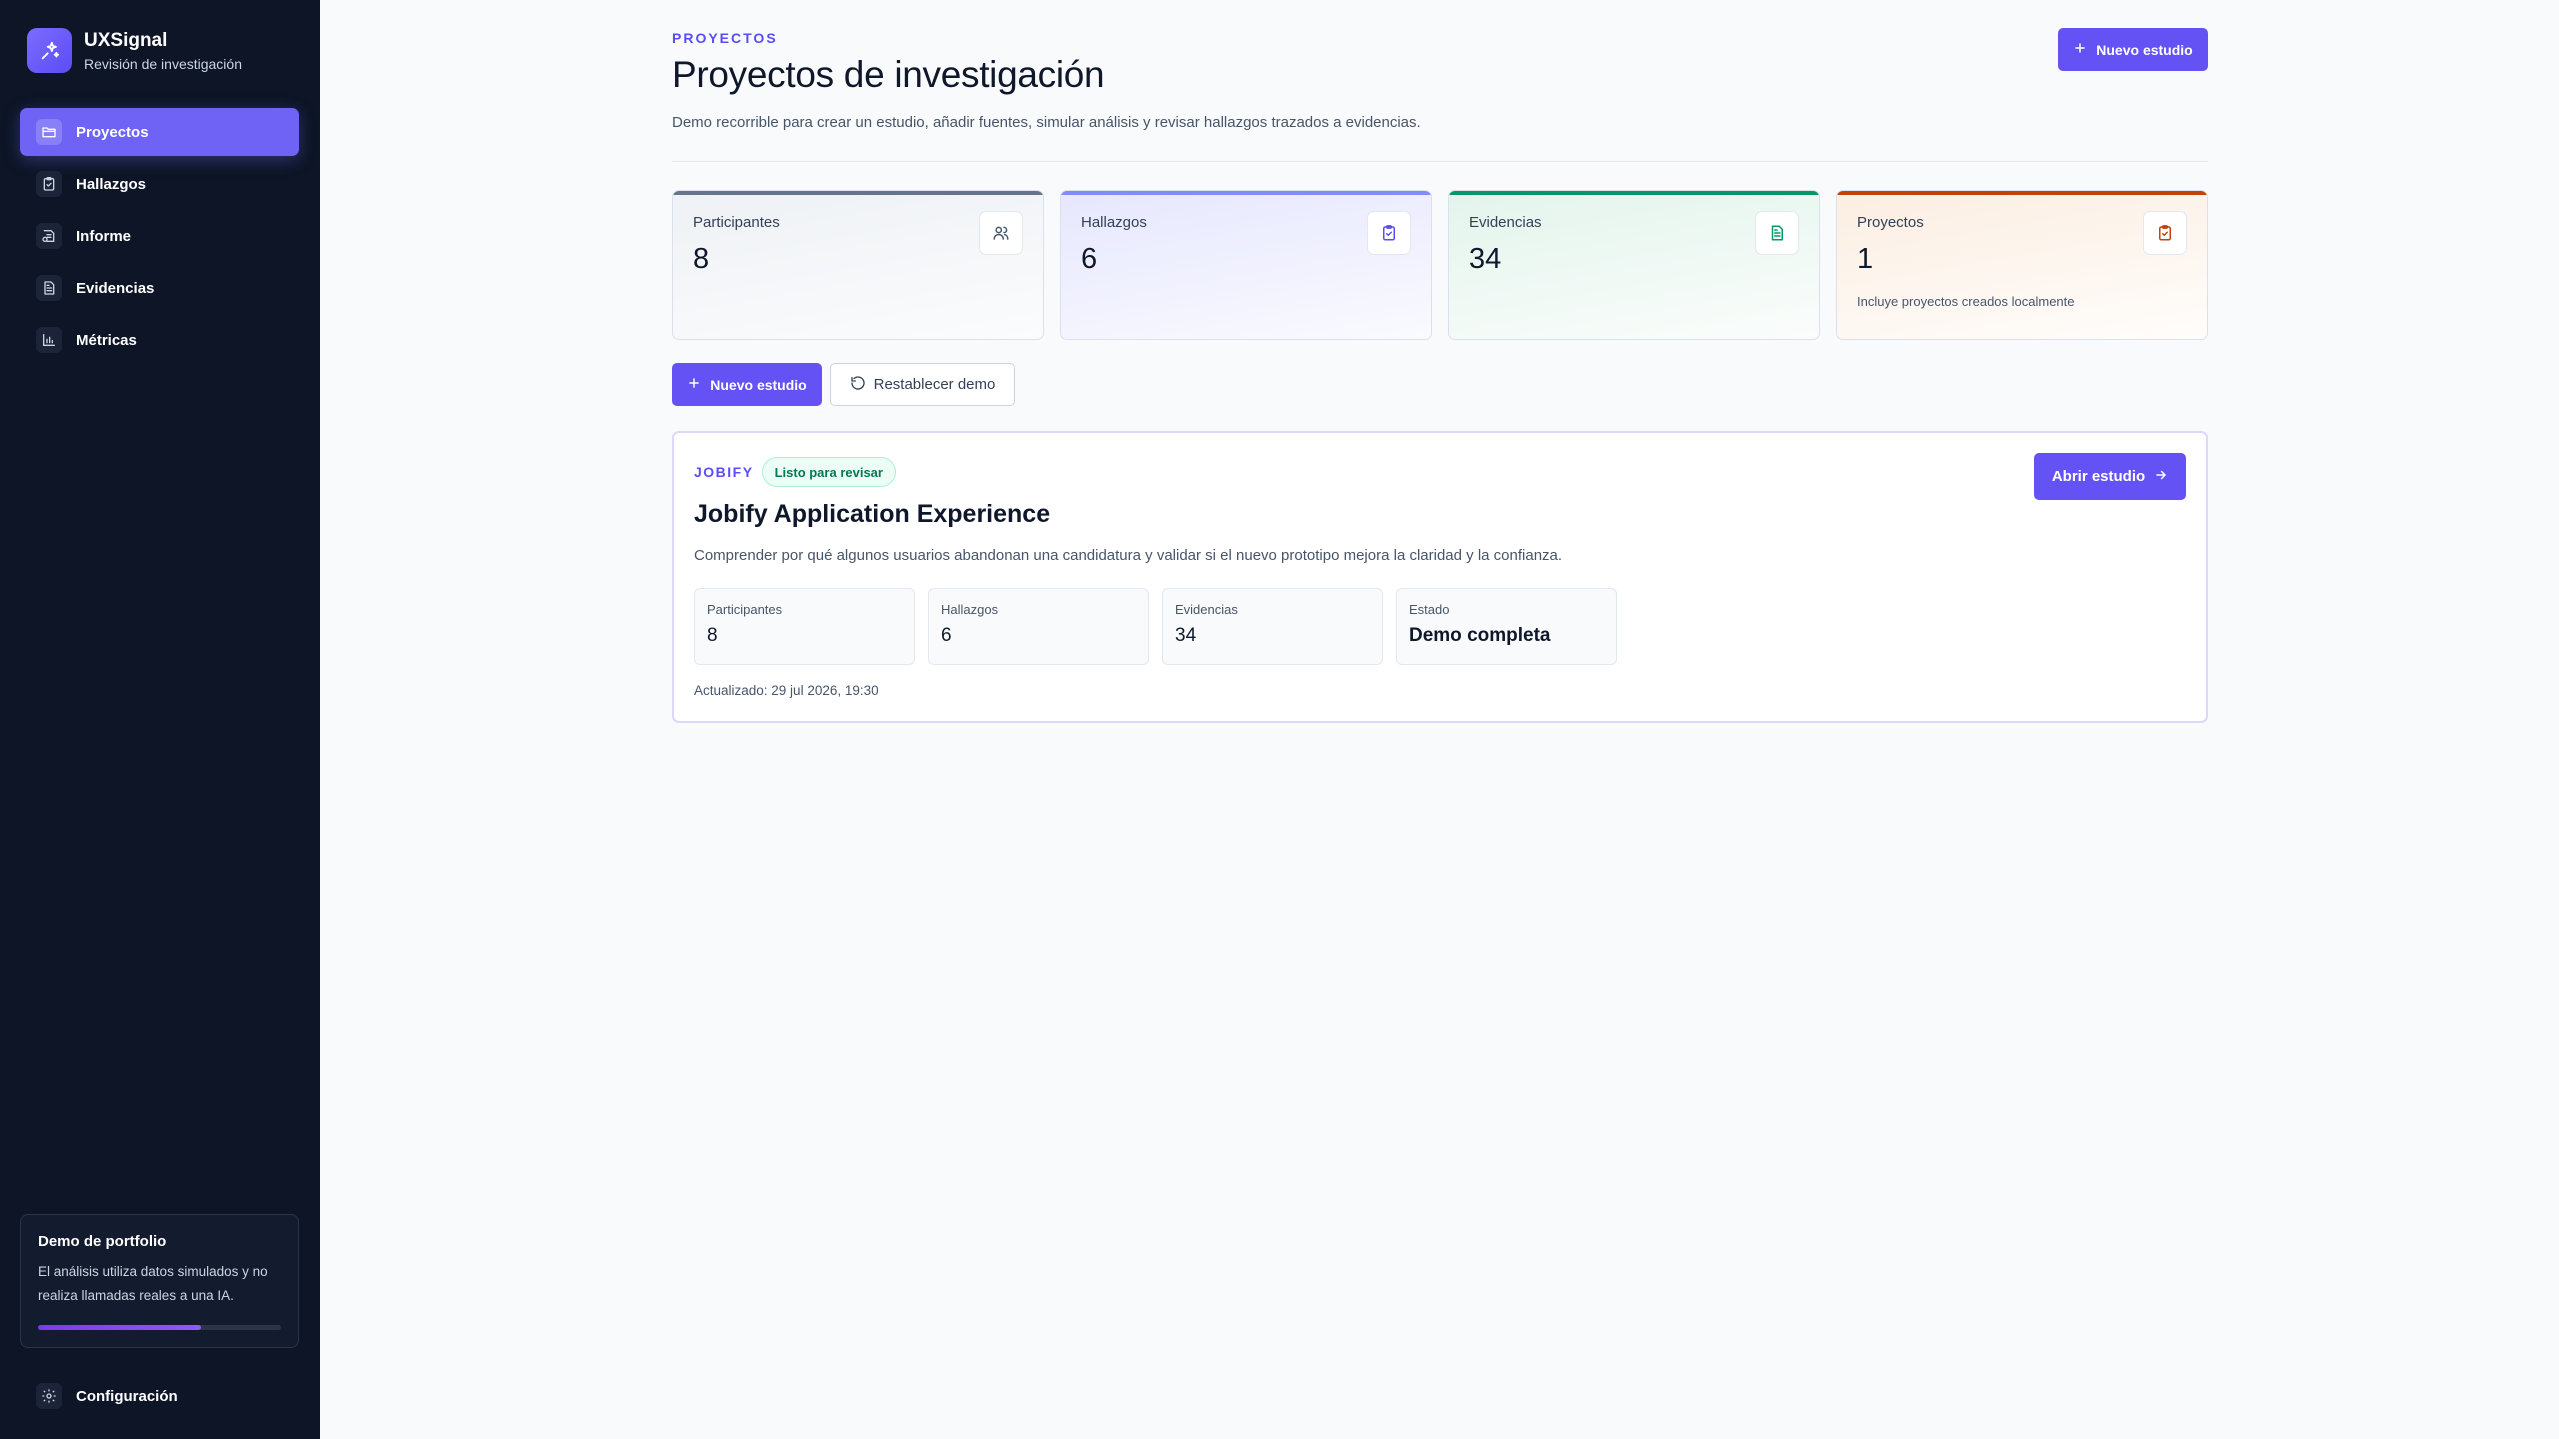 This screenshot has width=2559, height=1439. What do you see at coordinates (946, 635) in the screenshot?
I see `metric-value: 6` at bounding box center [946, 635].